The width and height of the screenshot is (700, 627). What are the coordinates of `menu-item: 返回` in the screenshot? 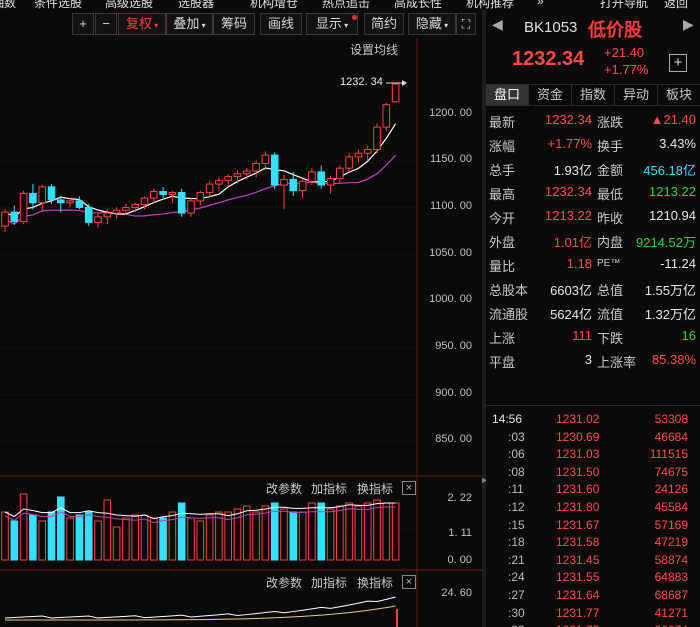 It's located at (676, 5).